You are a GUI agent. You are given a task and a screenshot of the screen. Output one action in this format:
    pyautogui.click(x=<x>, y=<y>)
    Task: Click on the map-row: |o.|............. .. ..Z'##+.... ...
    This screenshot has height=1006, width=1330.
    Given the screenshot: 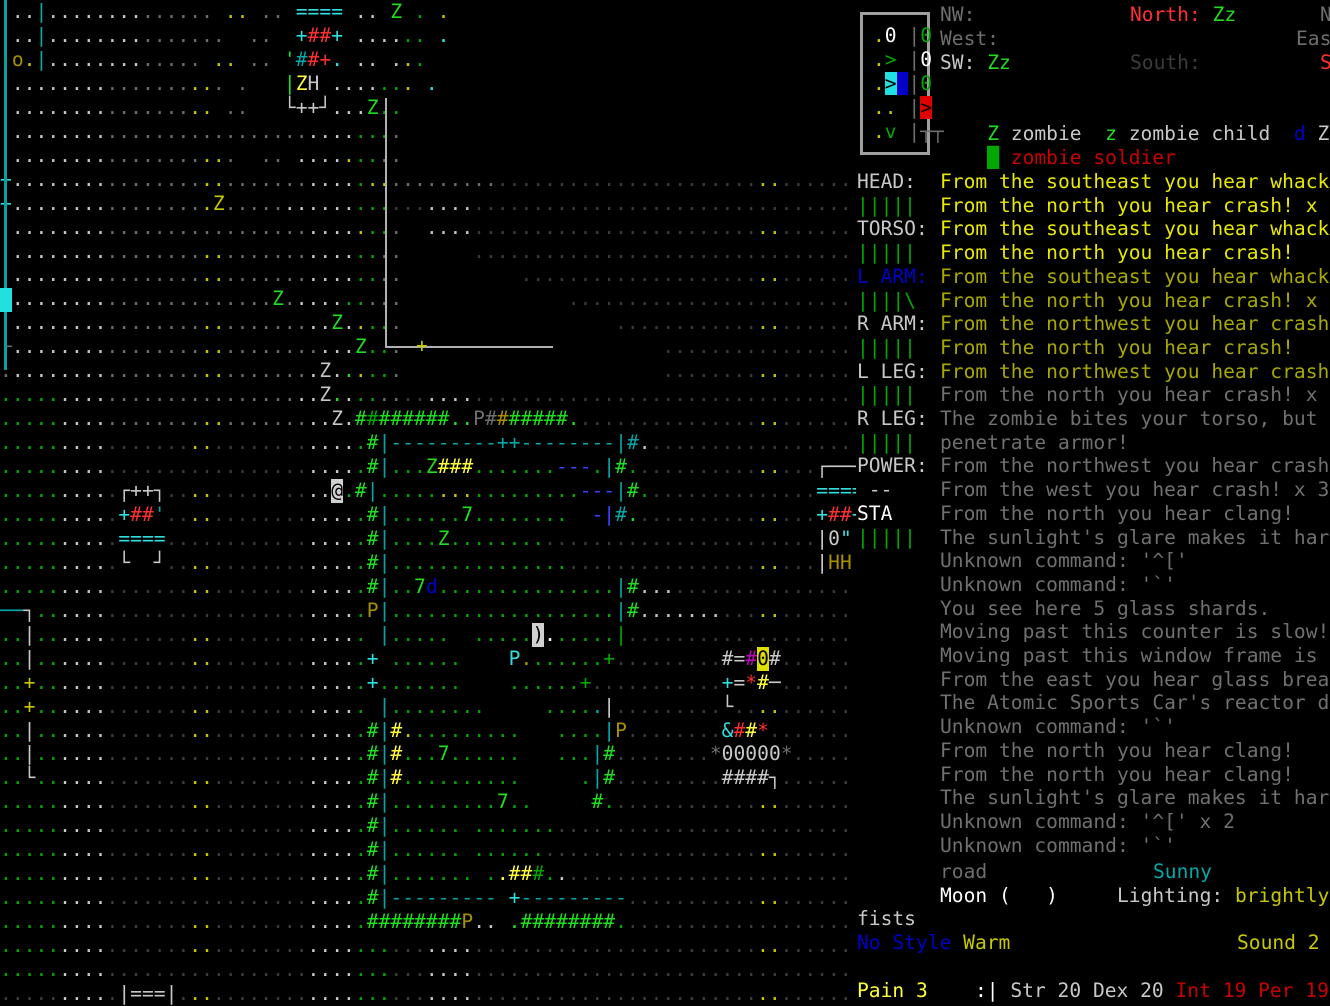 What is the action you would take?
    pyautogui.click(x=213, y=59)
    